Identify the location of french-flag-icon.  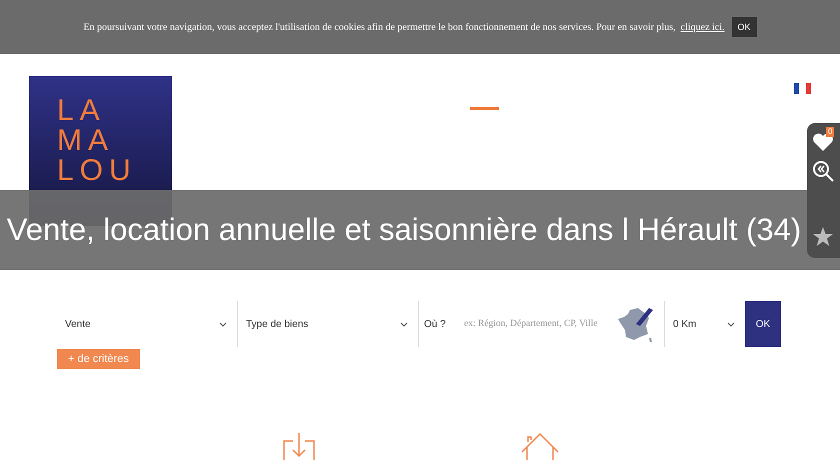
(802, 88).